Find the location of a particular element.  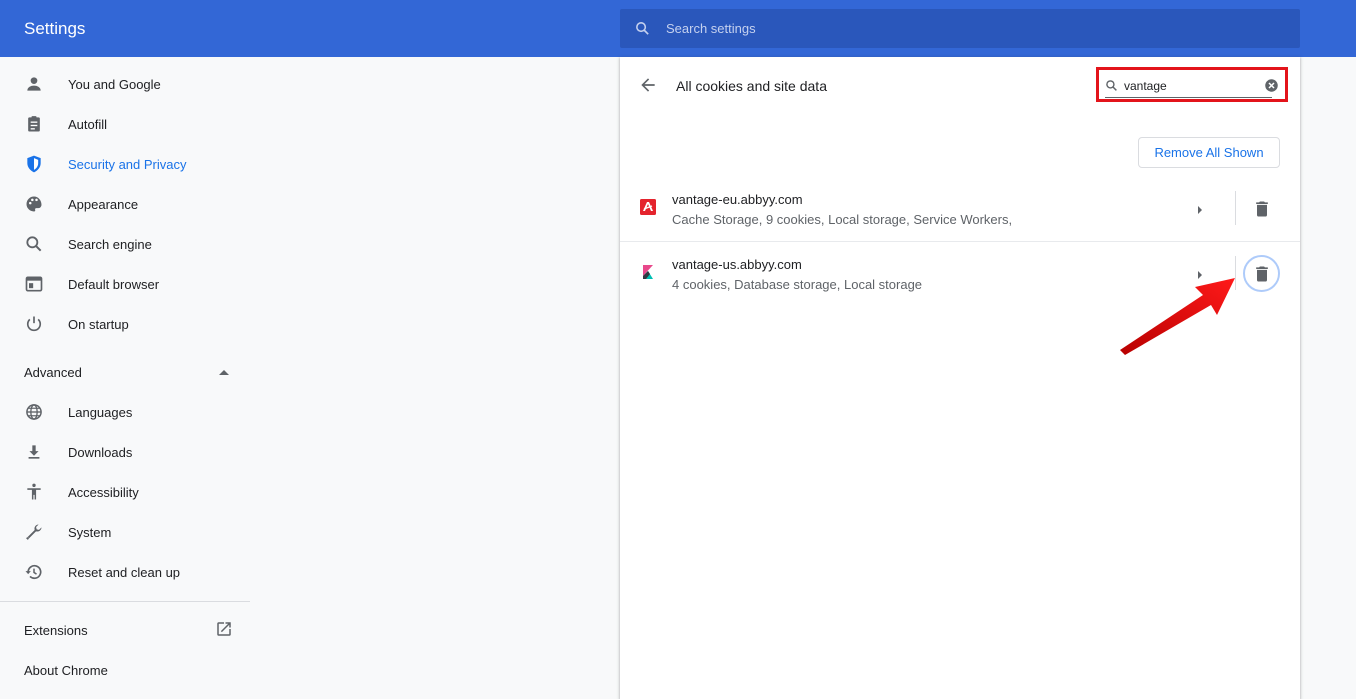

browser-icon is located at coordinates (34, 284).